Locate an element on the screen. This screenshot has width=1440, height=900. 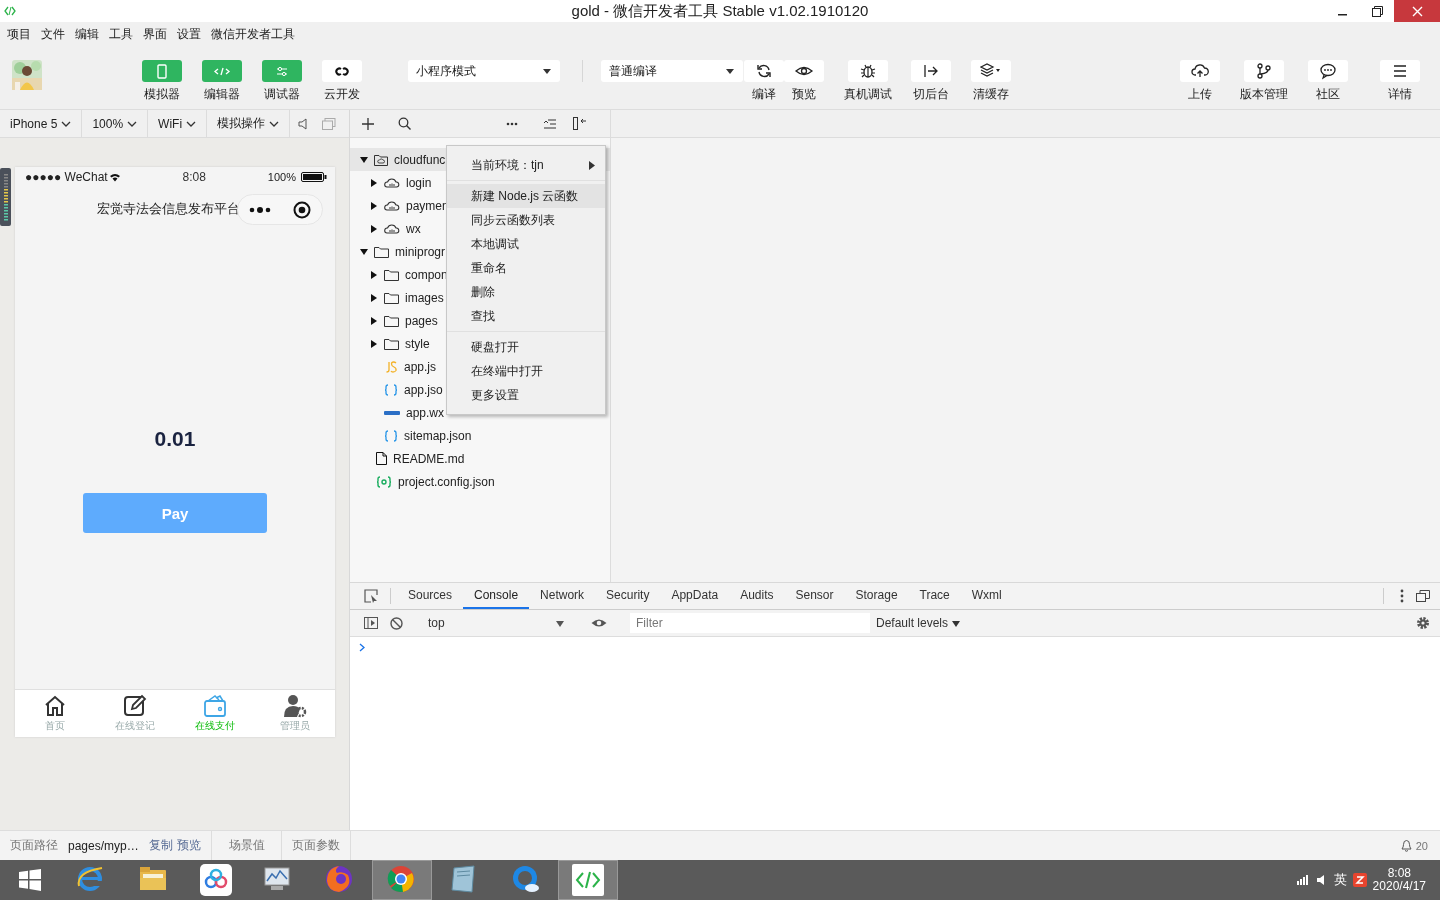
button-label: 版本管理 is located at coordinates (1264, 94).